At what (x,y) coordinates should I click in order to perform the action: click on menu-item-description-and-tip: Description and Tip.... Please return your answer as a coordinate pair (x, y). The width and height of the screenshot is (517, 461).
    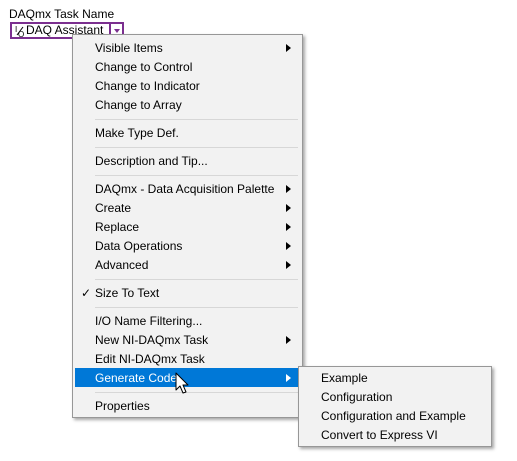
    Looking at the image, I should click on (187, 160).